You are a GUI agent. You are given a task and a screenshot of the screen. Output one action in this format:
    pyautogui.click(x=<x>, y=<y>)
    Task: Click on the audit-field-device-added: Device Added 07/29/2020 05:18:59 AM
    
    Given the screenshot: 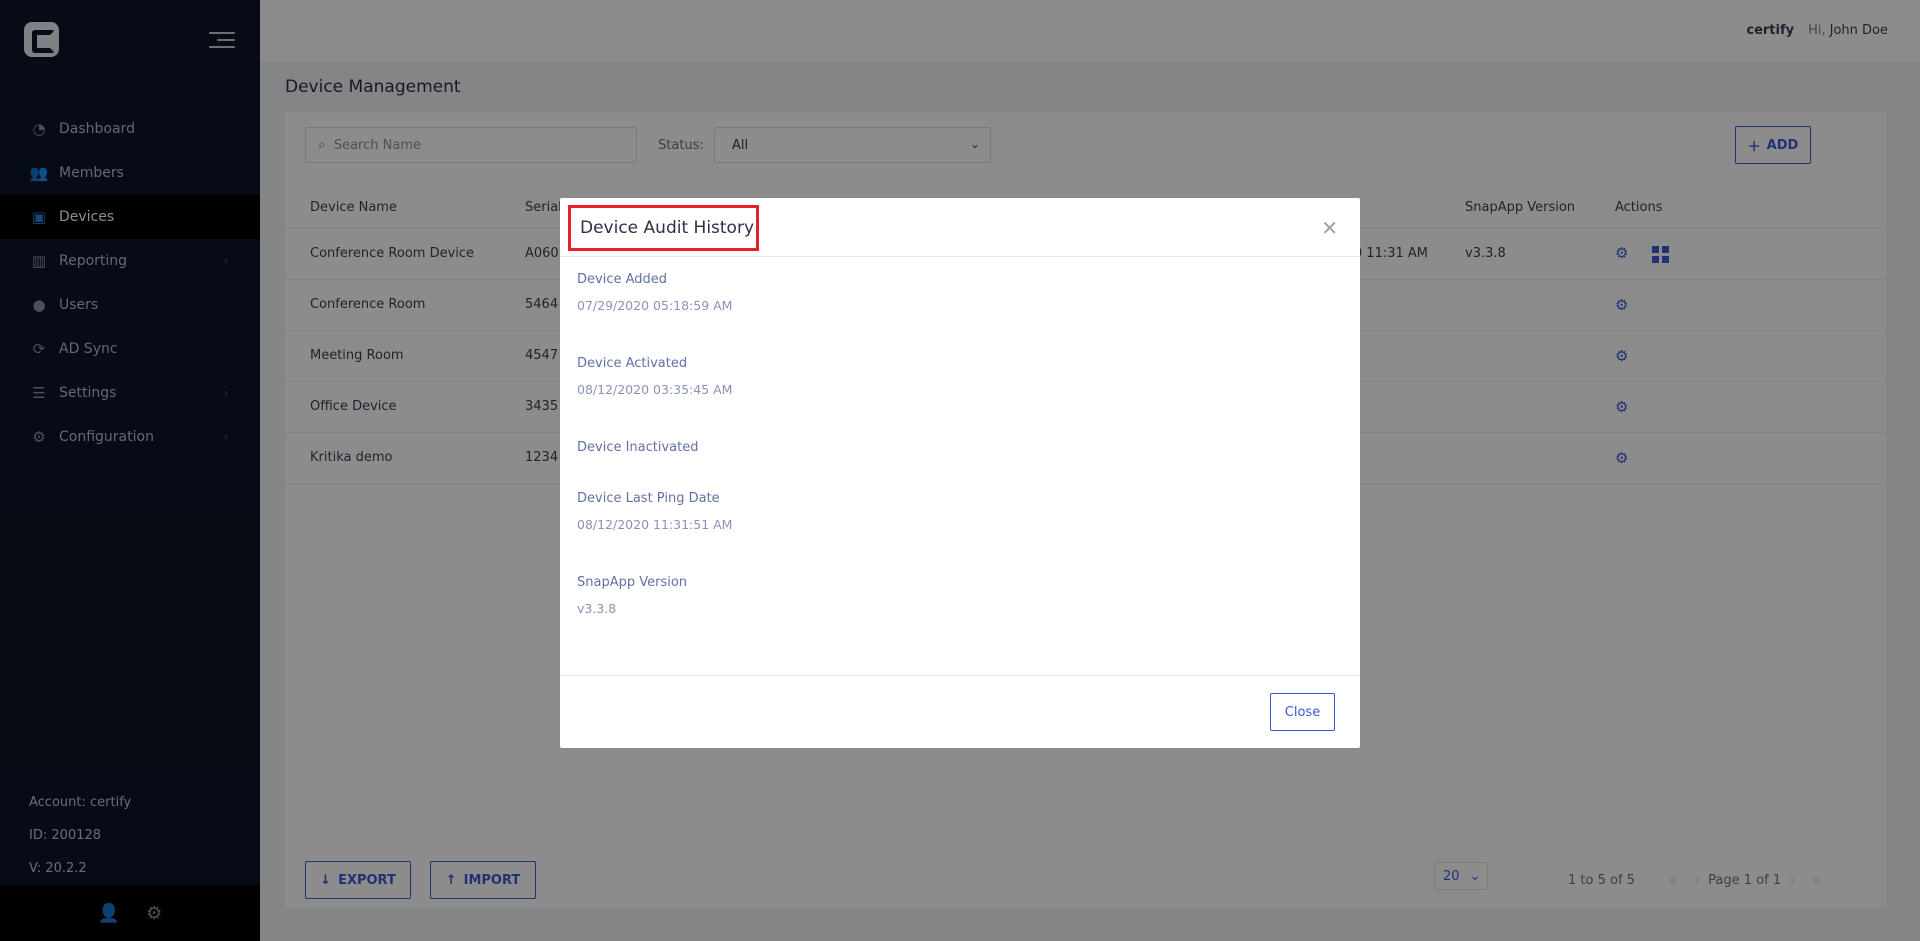 What is the action you would take?
    pyautogui.click(x=654, y=292)
    